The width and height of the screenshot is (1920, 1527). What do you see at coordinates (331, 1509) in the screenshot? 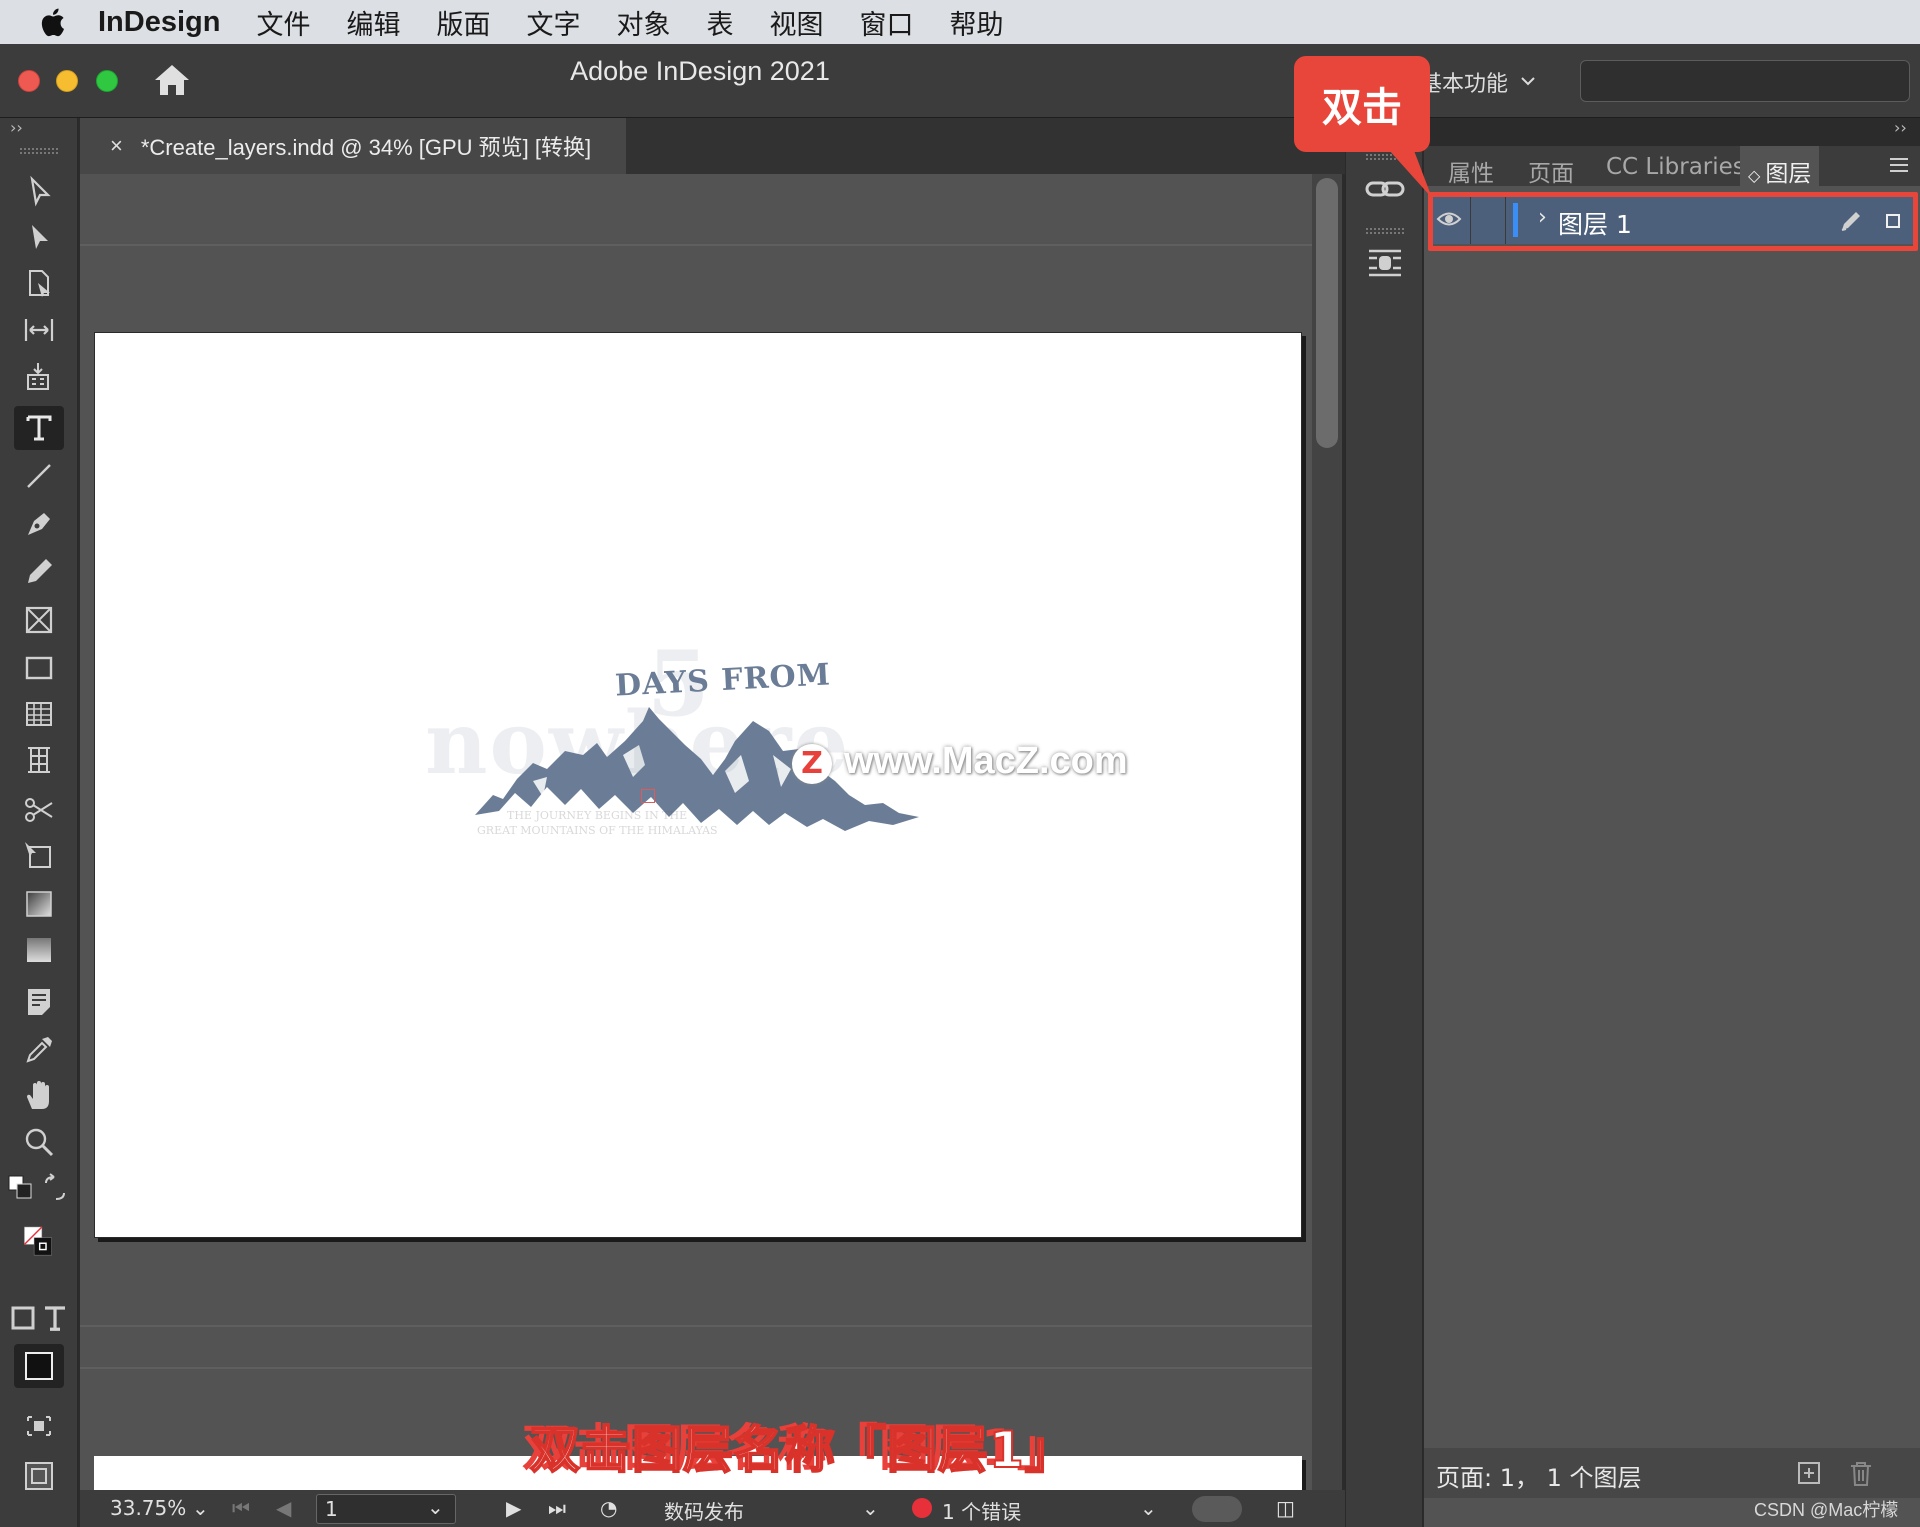
I see `page-number-value: 1` at bounding box center [331, 1509].